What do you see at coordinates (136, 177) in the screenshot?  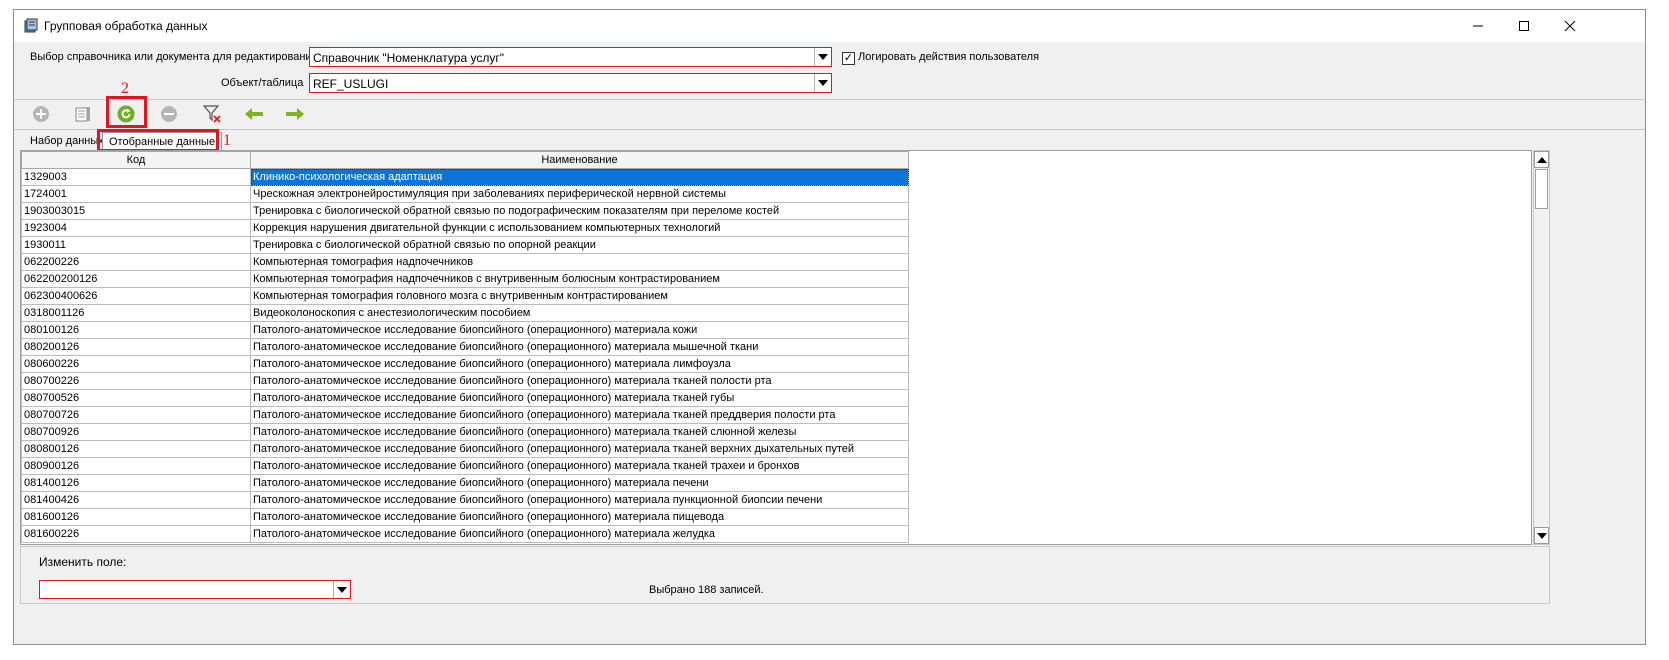 I see `cell-code: 1329003` at bounding box center [136, 177].